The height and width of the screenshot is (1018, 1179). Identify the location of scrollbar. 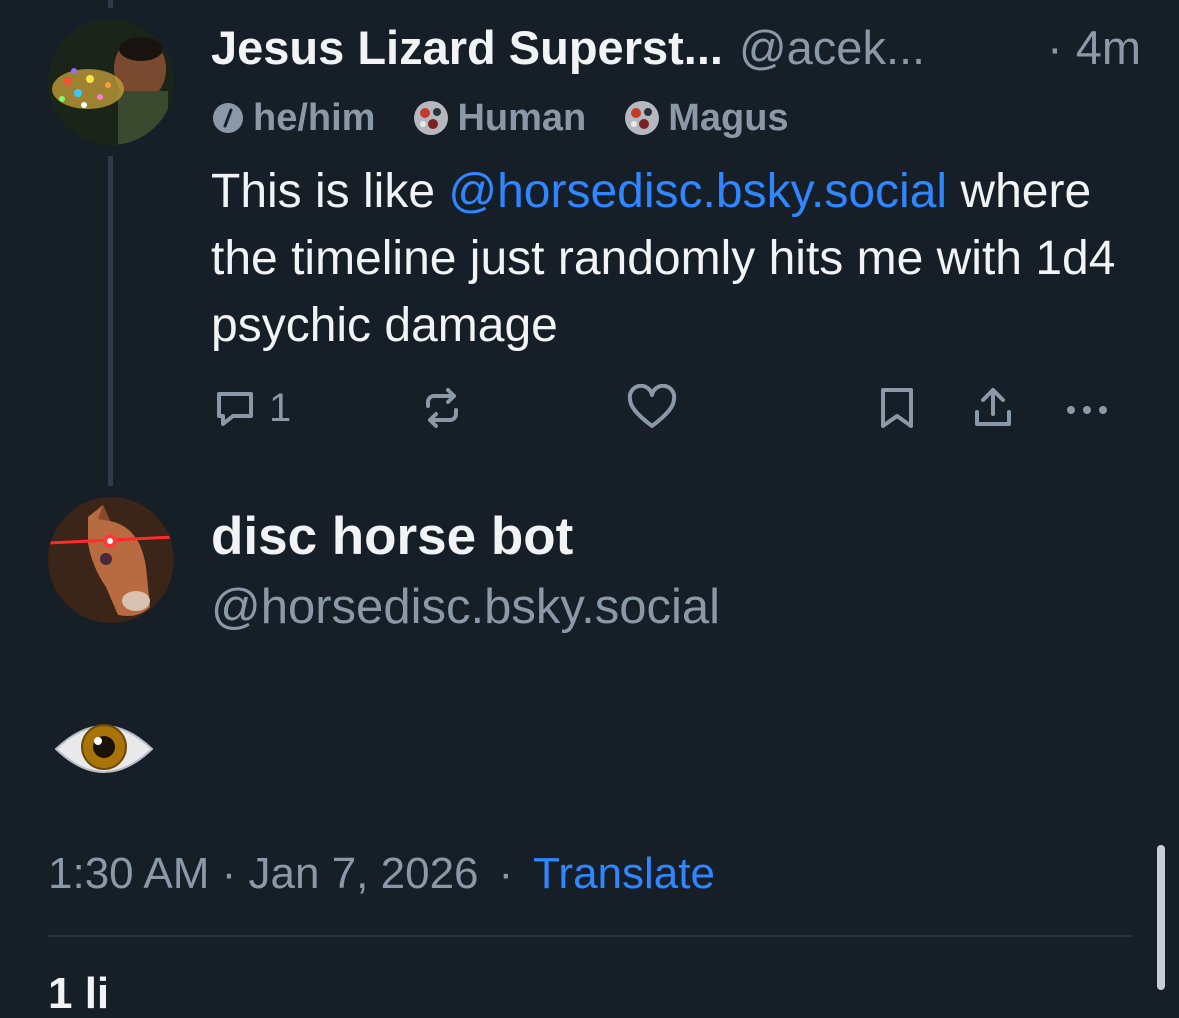
(1161, 917).